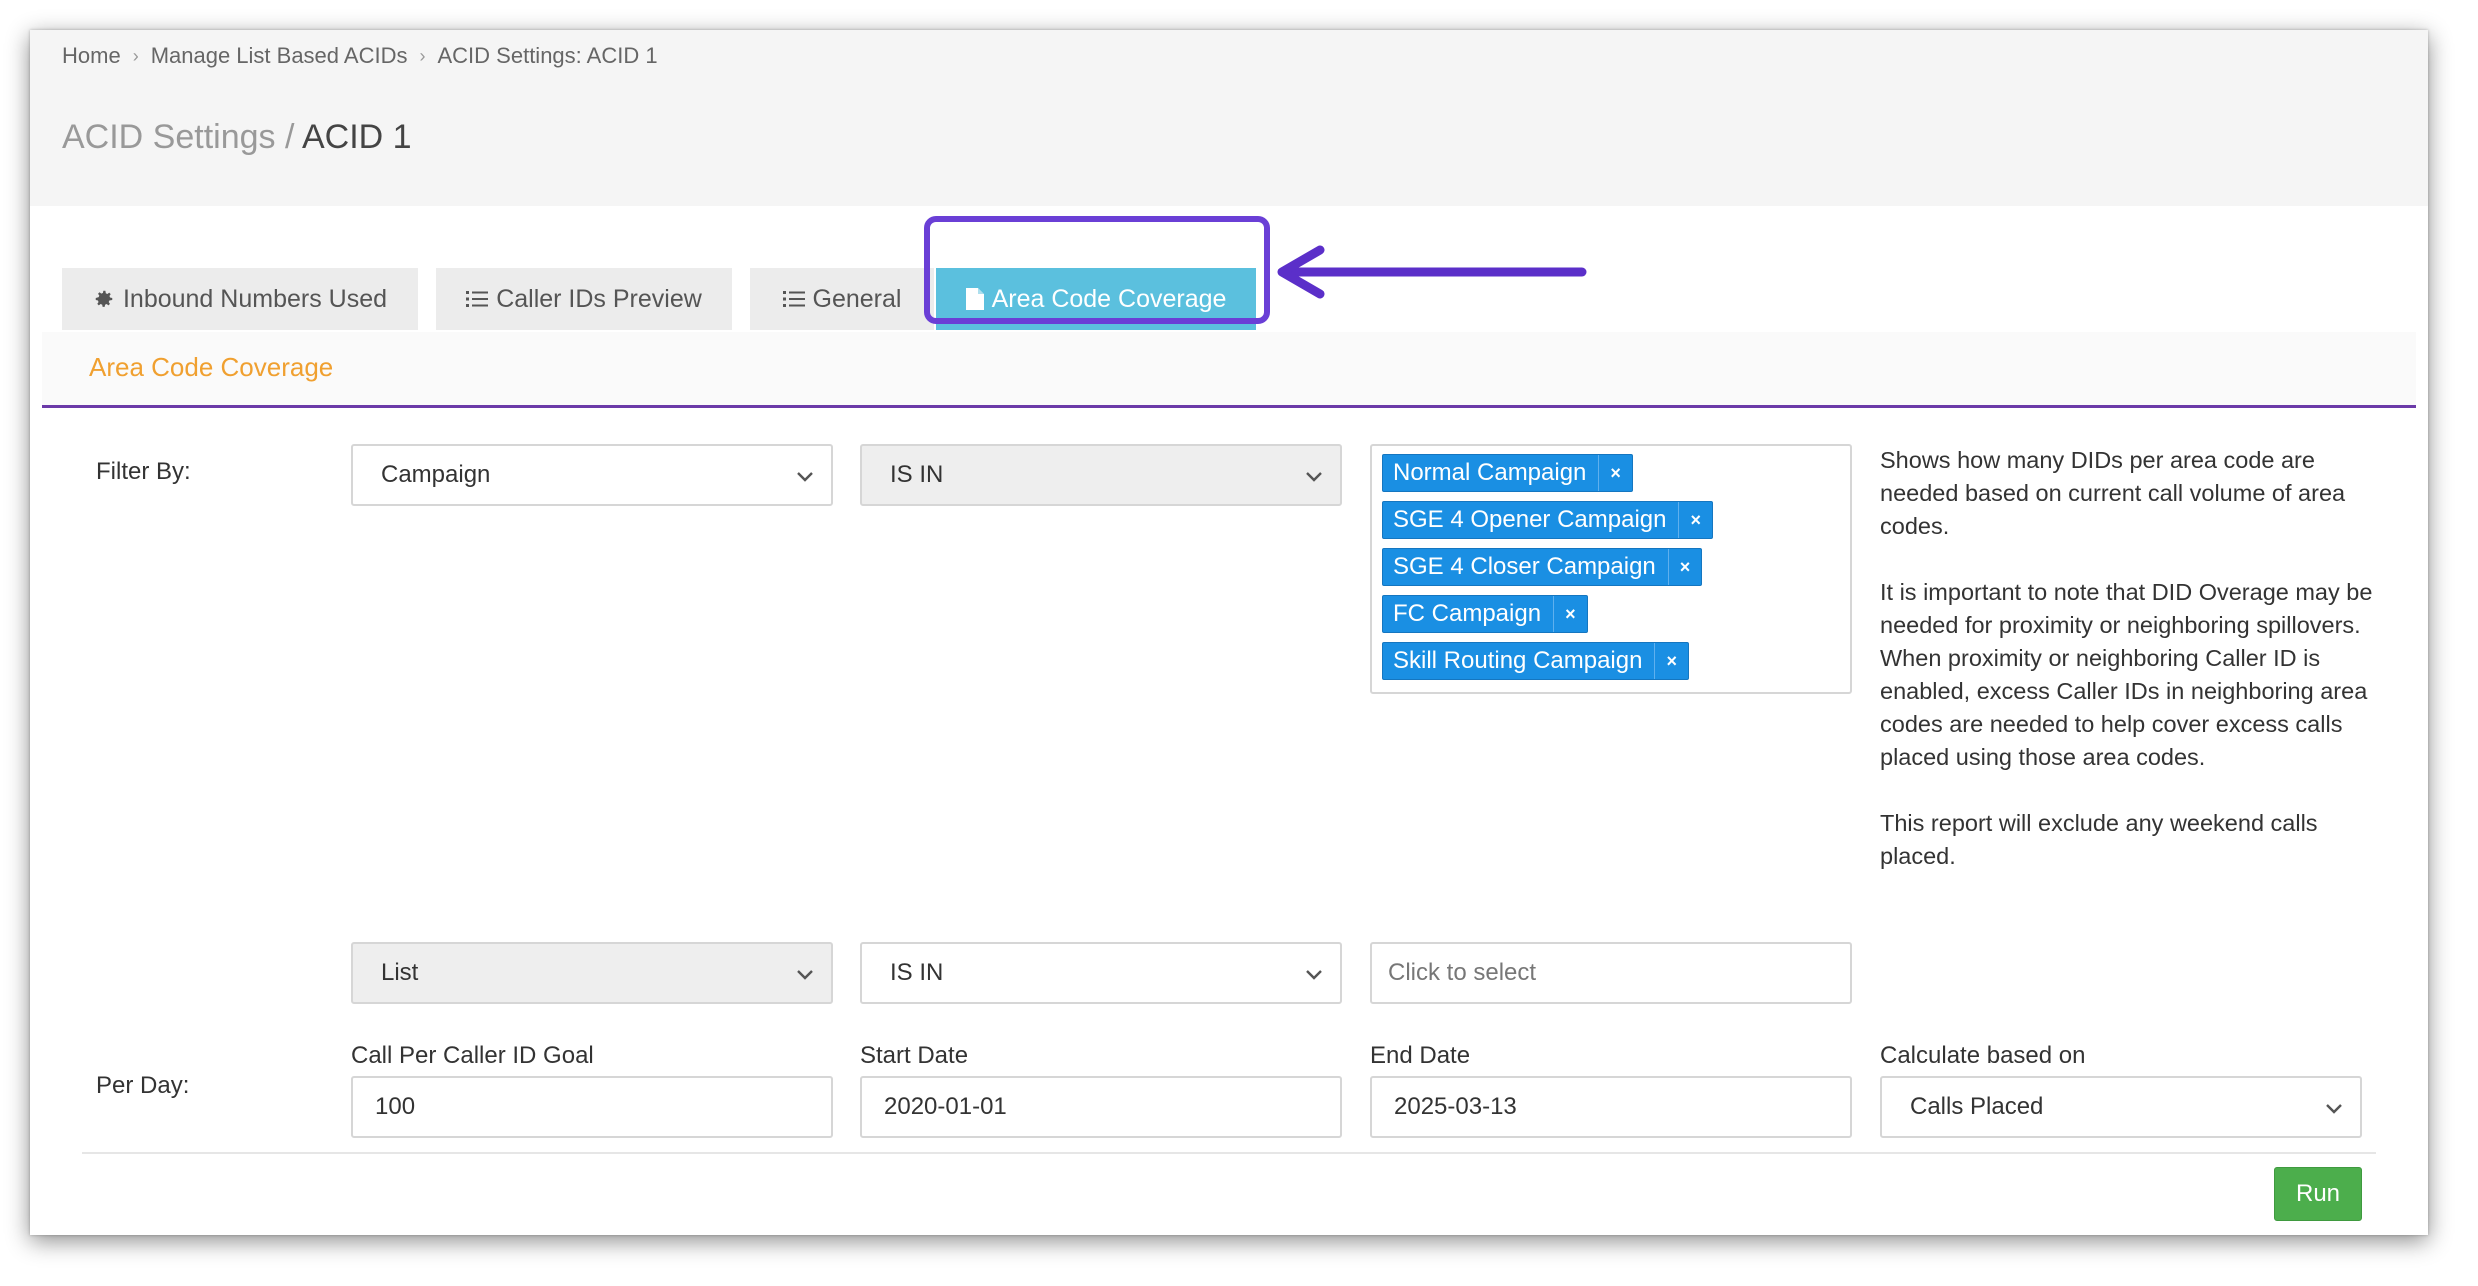 The height and width of the screenshot is (1286, 2478). I want to click on breadcrumb-manage-acids: Manage List Based ACIDs, so click(279, 56).